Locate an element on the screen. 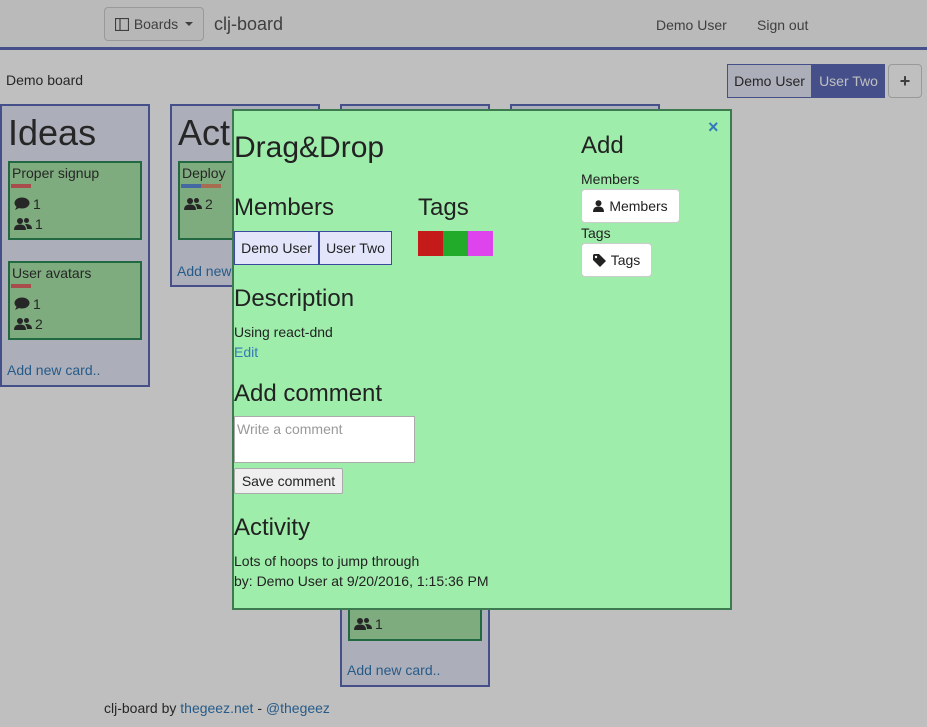 The width and height of the screenshot is (927, 727). user-icon is located at coordinates (599, 206).